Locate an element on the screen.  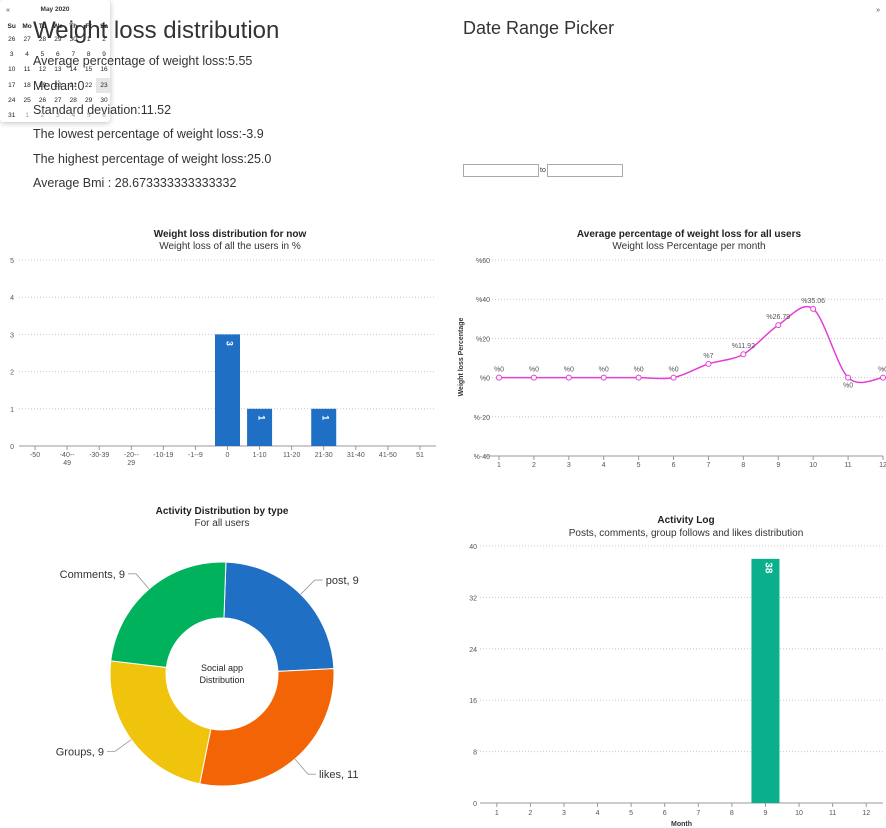
chart3-title: Activity Distribution by type is located at coordinates (222, 511).